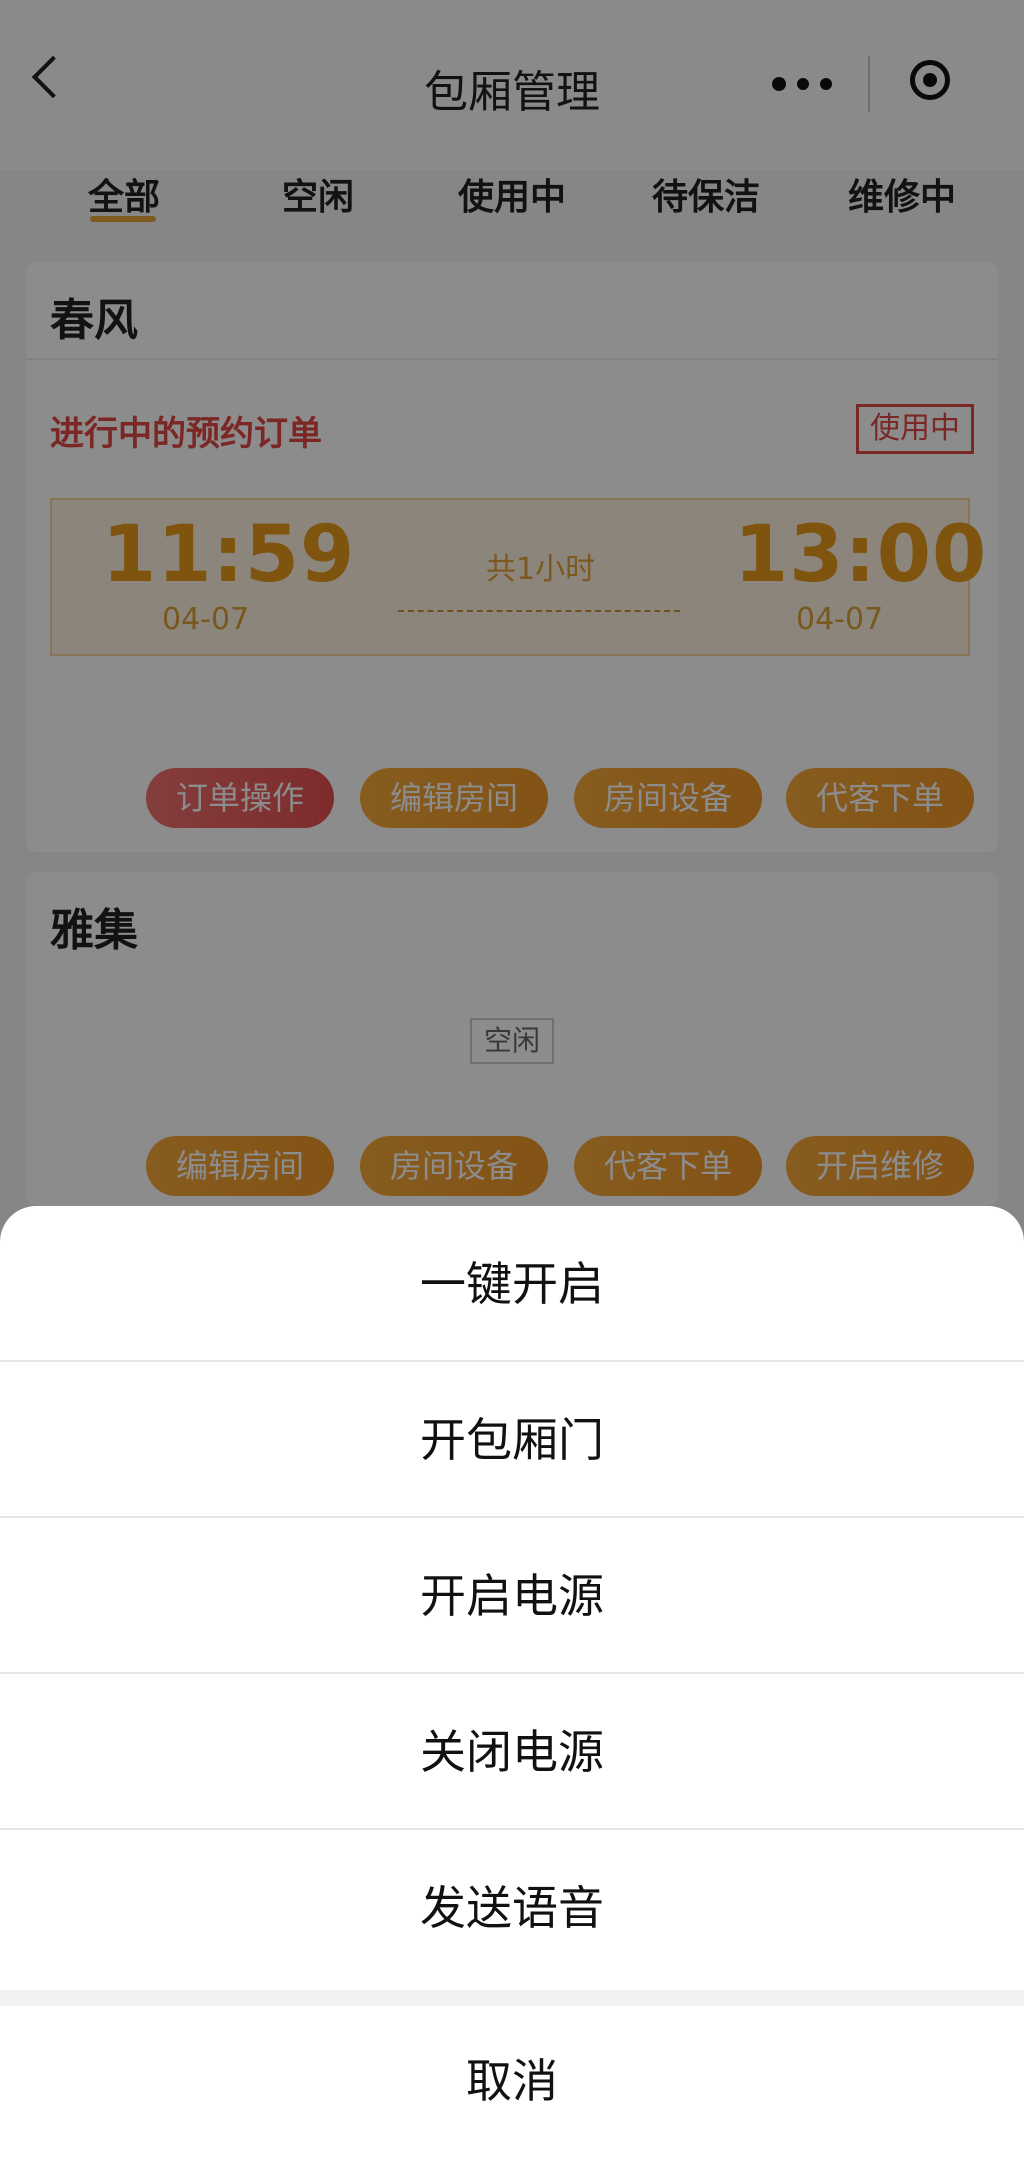  Describe the element at coordinates (512, 2088) in the screenshot. I see `cancel-button: 取消` at that location.